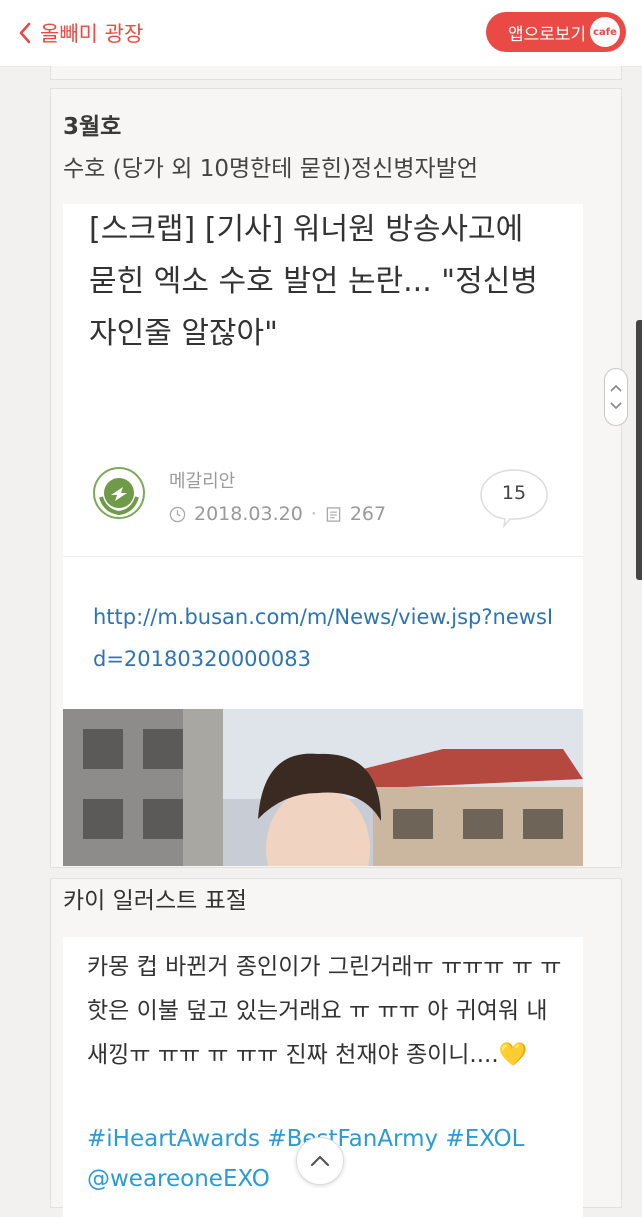  What do you see at coordinates (547, 34) in the screenshot?
I see `open-in-app-label: 앱으로보기` at bounding box center [547, 34].